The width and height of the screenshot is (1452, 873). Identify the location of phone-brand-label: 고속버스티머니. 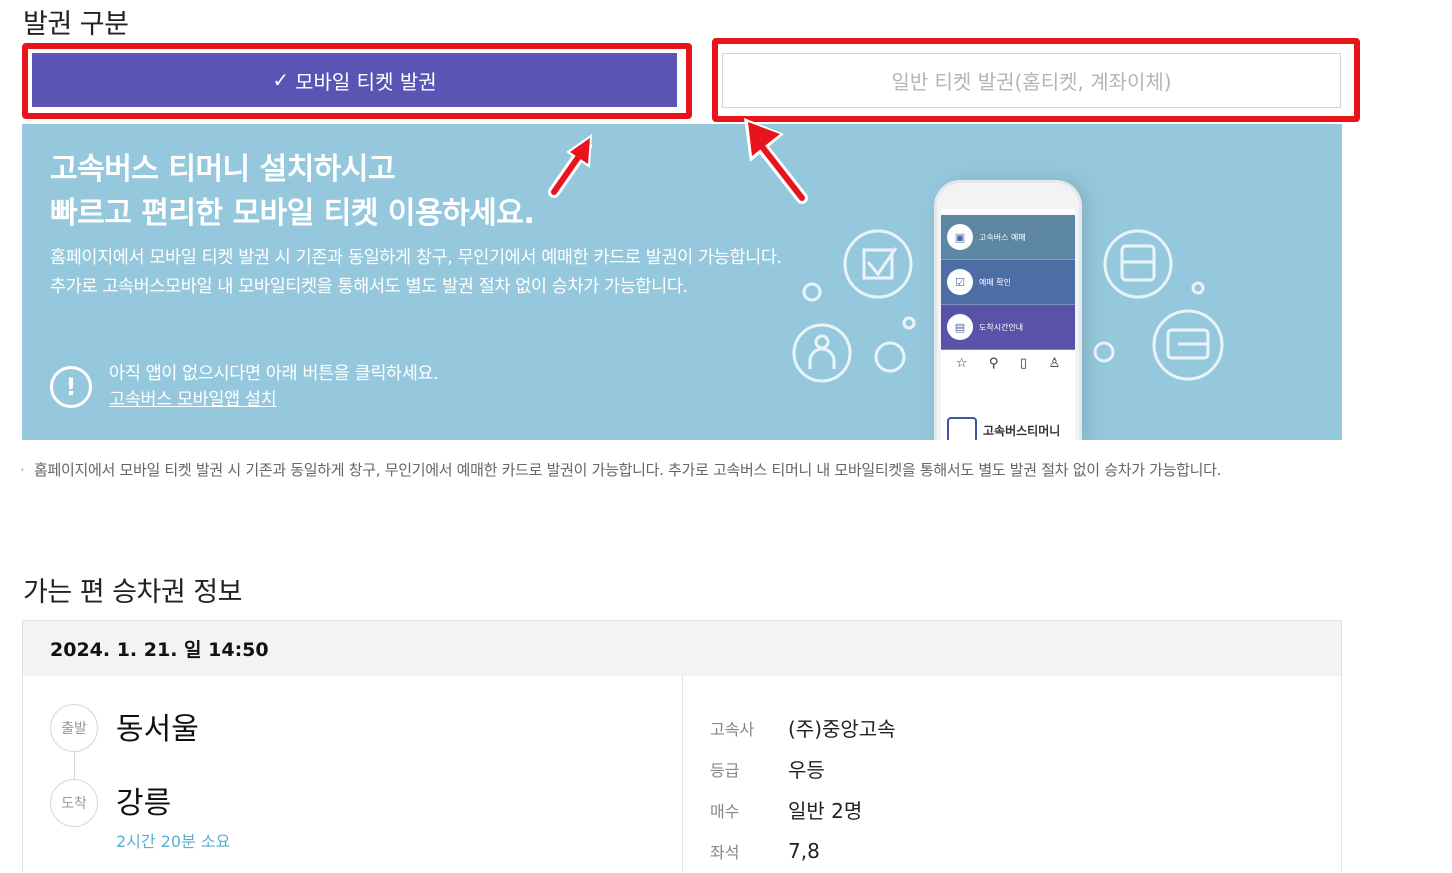
(1022, 430).